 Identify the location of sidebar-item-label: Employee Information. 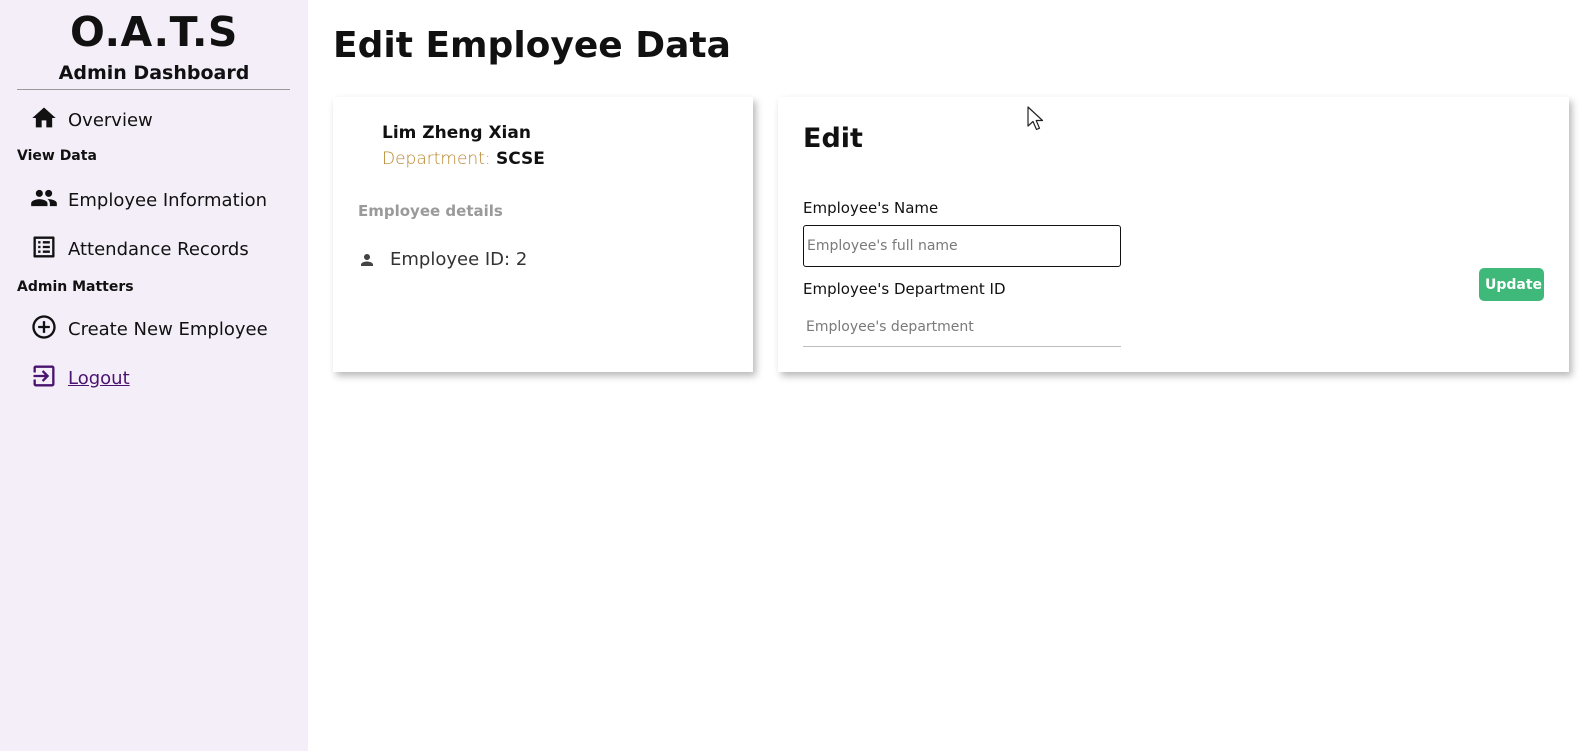
(168, 200).